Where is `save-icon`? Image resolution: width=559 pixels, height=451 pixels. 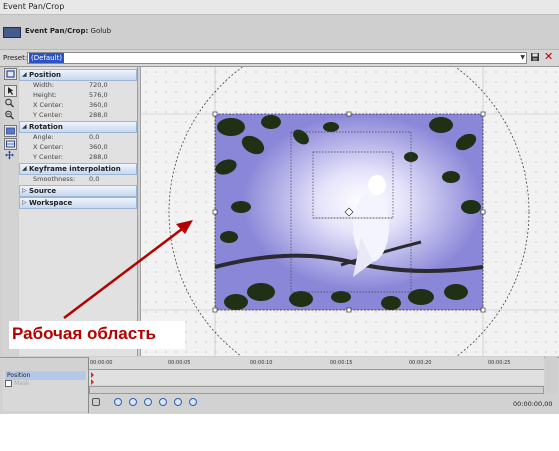 save-icon is located at coordinates (535, 57).